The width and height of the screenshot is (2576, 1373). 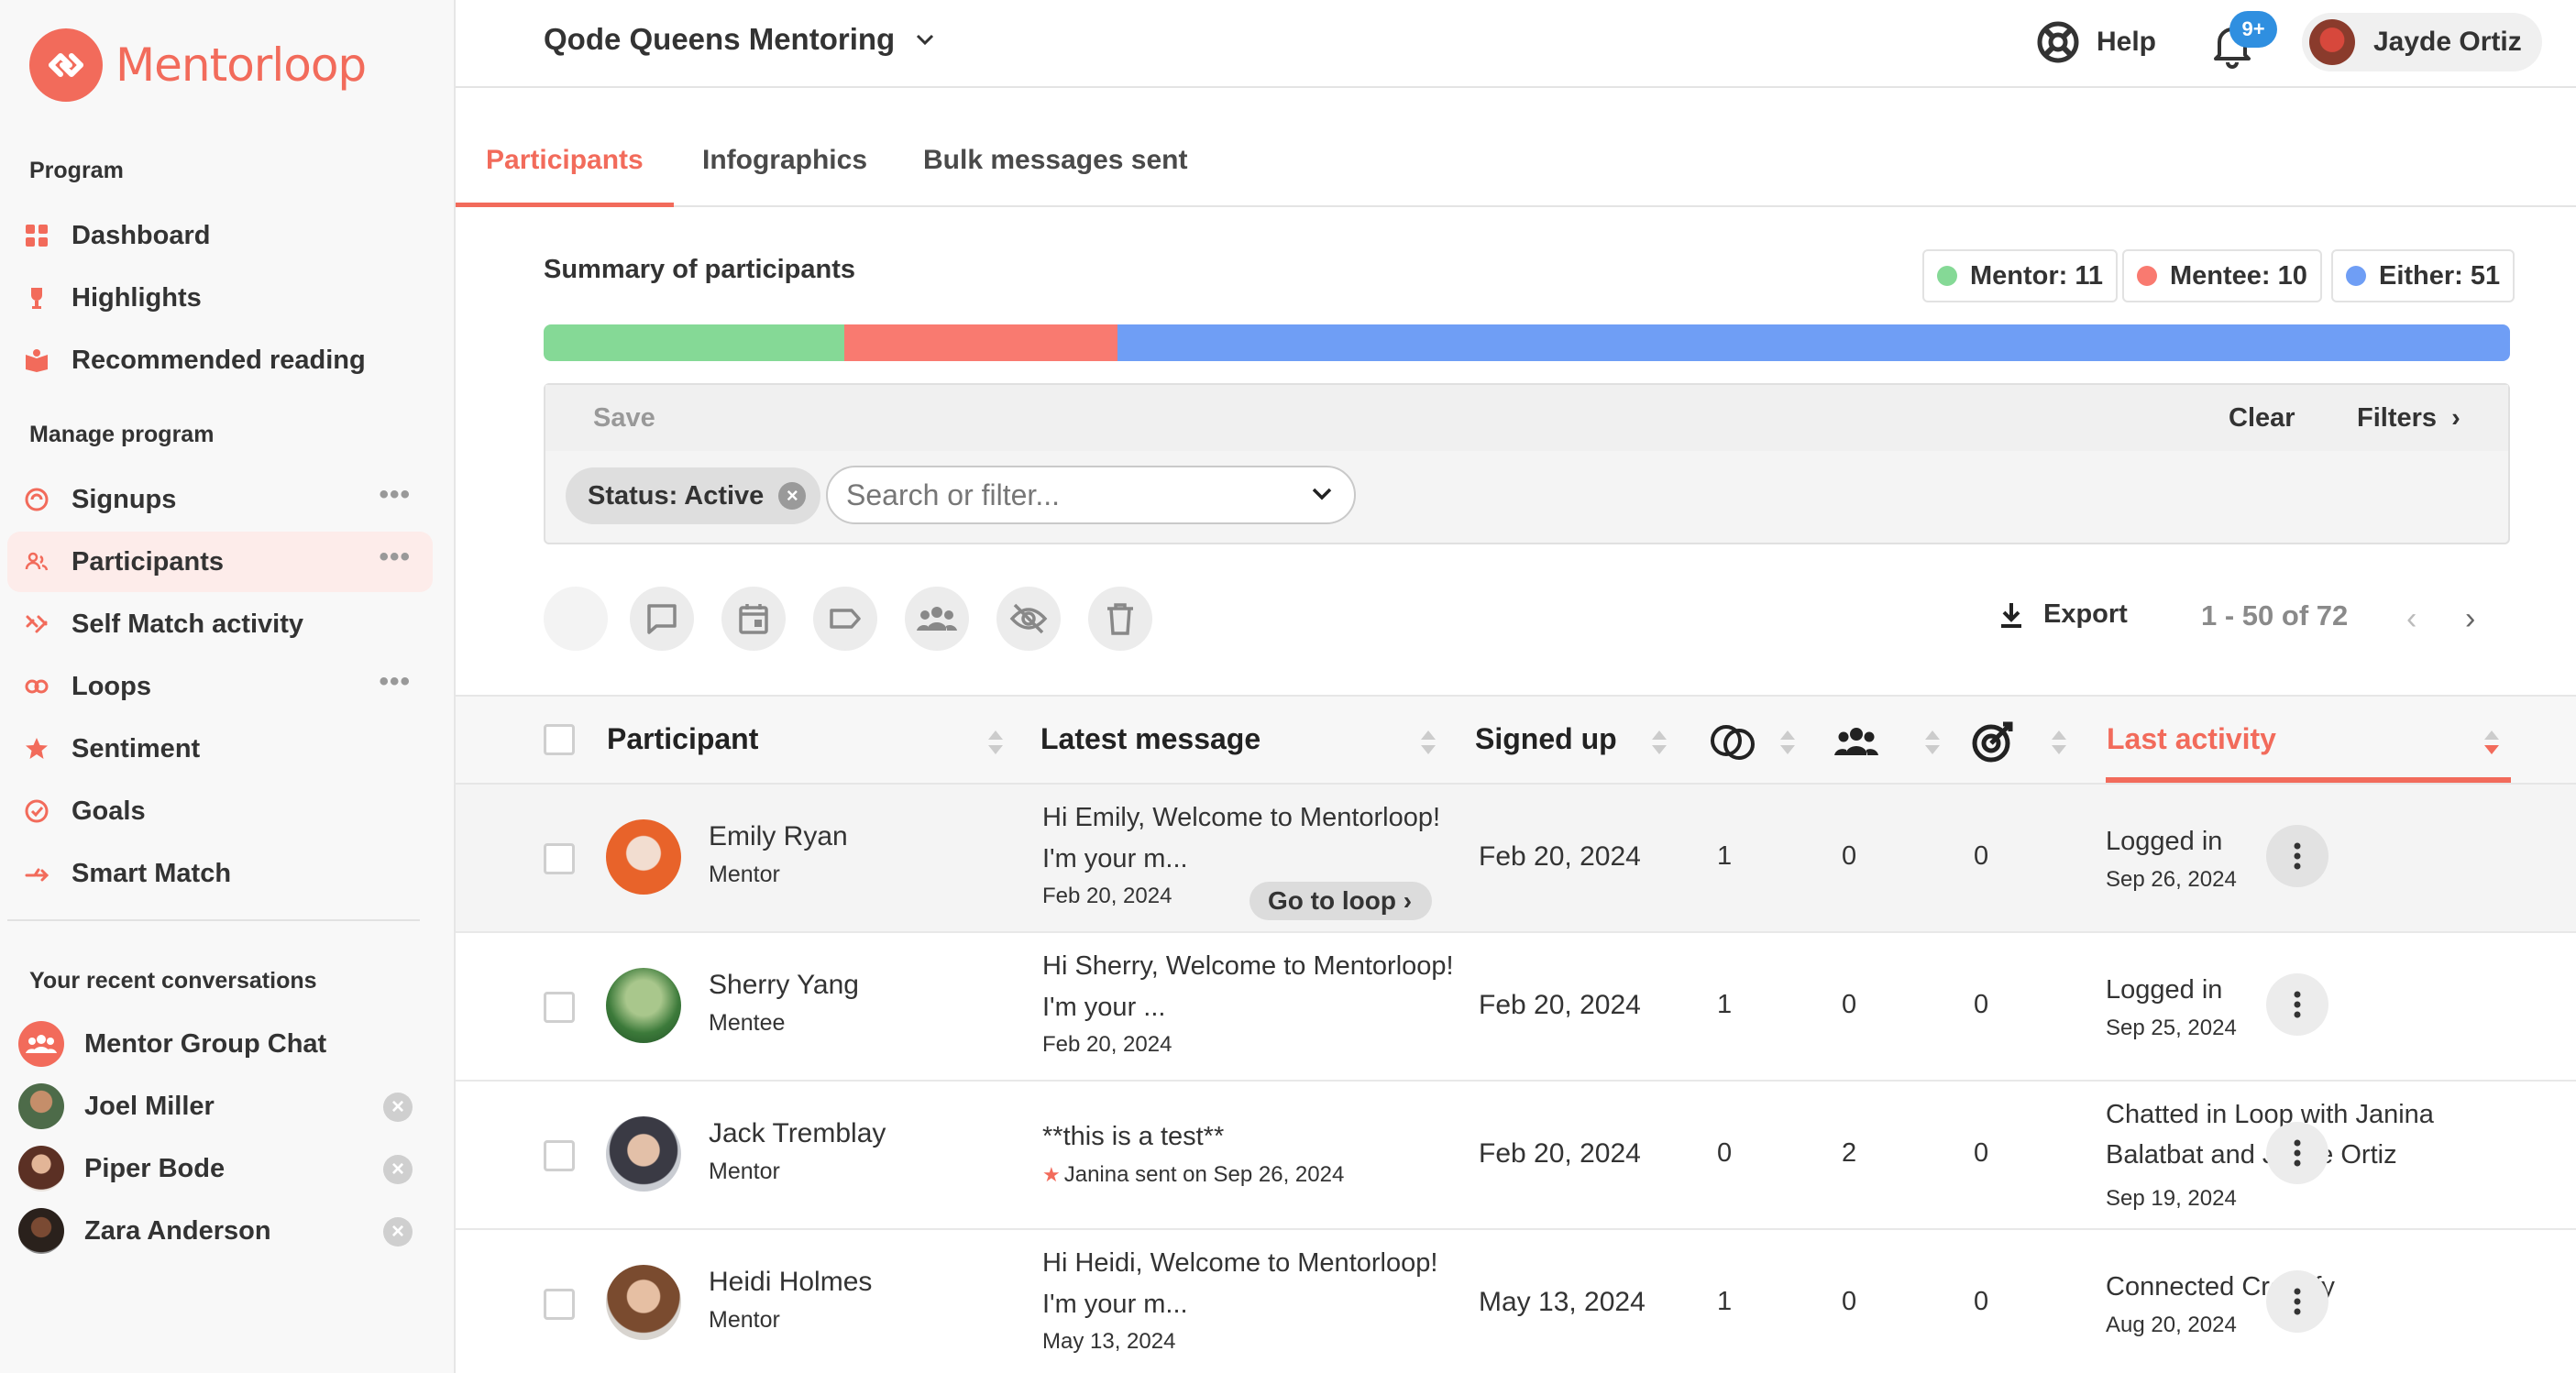 What do you see at coordinates (792, 496) in the screenshot?
I see `remove-filter-icon: ×` at bounding box center [792, 496].